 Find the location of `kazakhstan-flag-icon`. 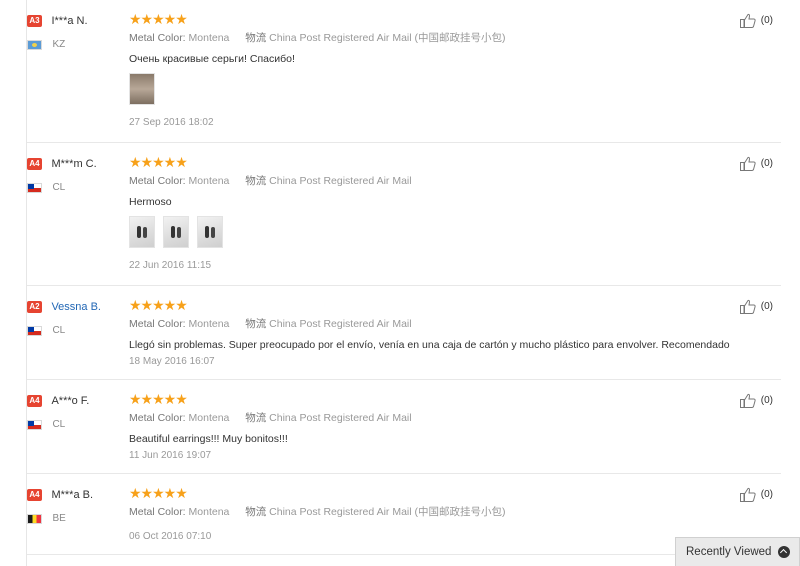

kazakhstan-flag-icon is located at coordinates (34, 44).